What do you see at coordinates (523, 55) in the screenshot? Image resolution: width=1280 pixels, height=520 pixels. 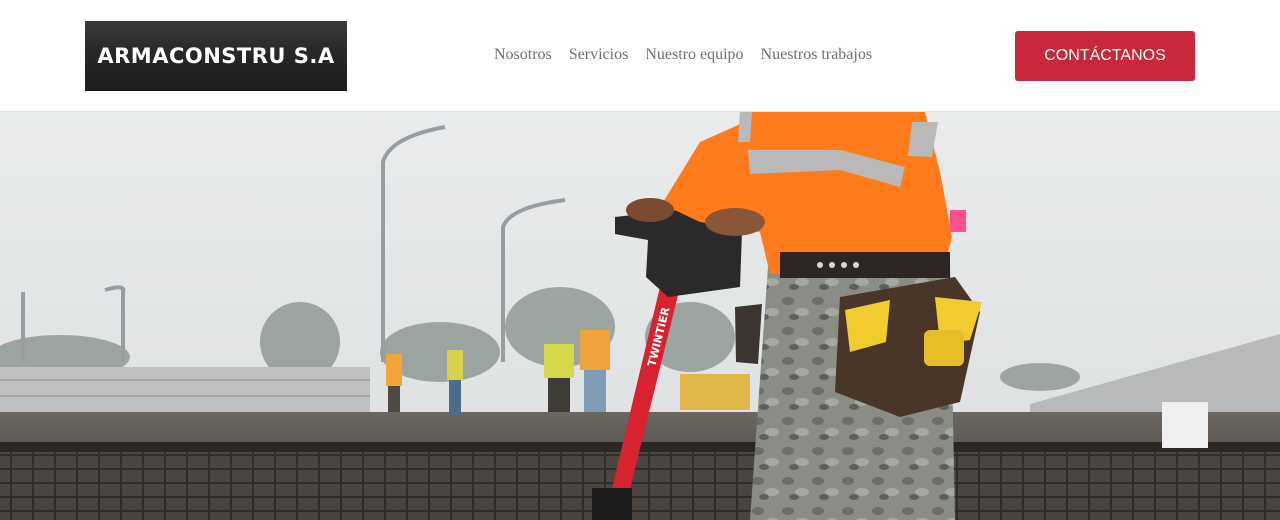 I see `nav-link-nosotros: Nosotros` at bounding box center [523, 55].